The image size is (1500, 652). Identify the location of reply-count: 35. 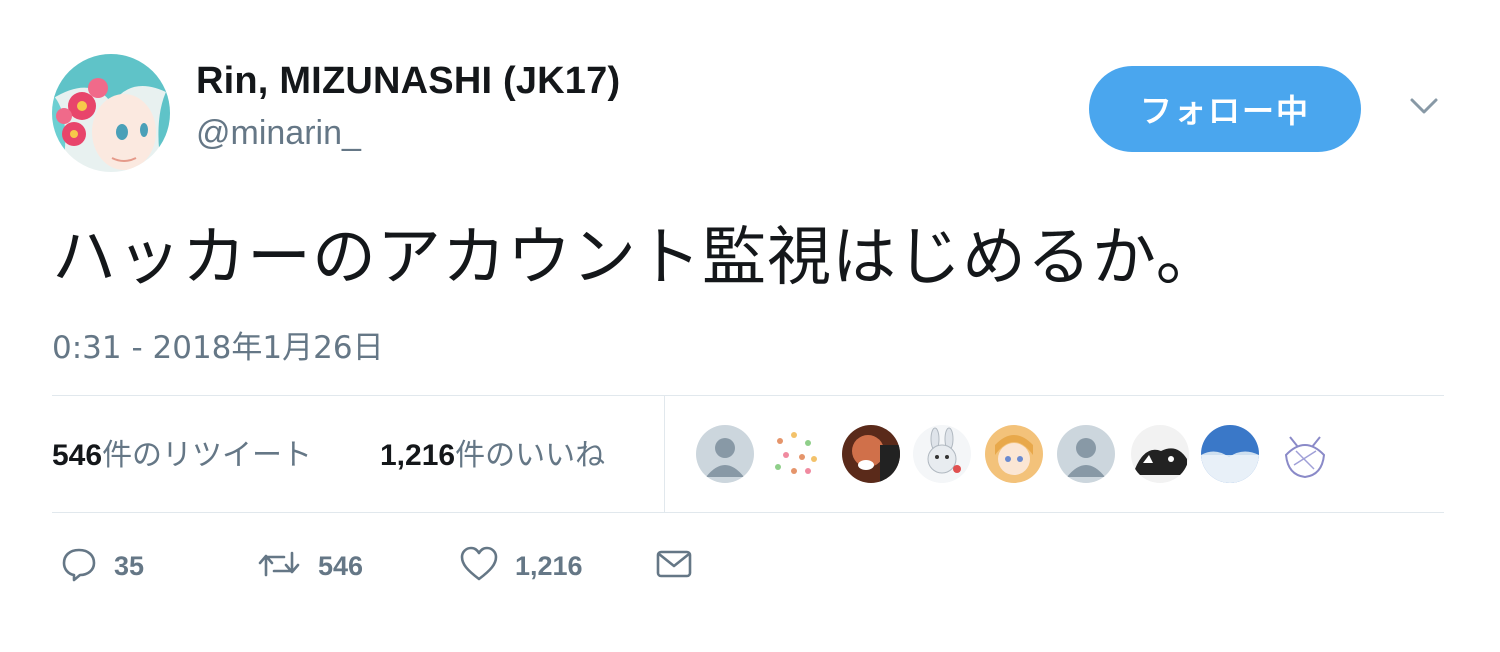
(129, 565).